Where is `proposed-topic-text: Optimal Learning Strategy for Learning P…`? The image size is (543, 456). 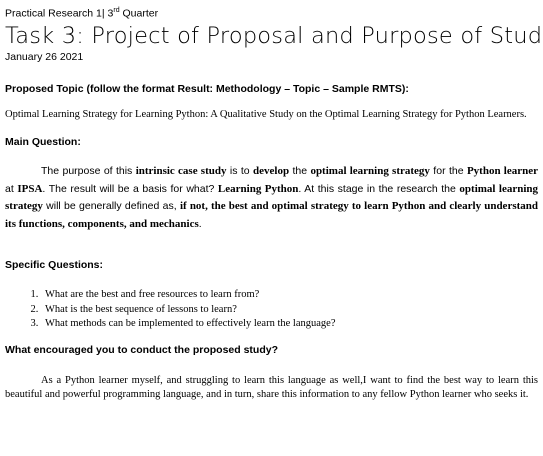
proposed-topic-text: Optimal Learning Strategy for Learning P… is located at coordinates (266, 114).